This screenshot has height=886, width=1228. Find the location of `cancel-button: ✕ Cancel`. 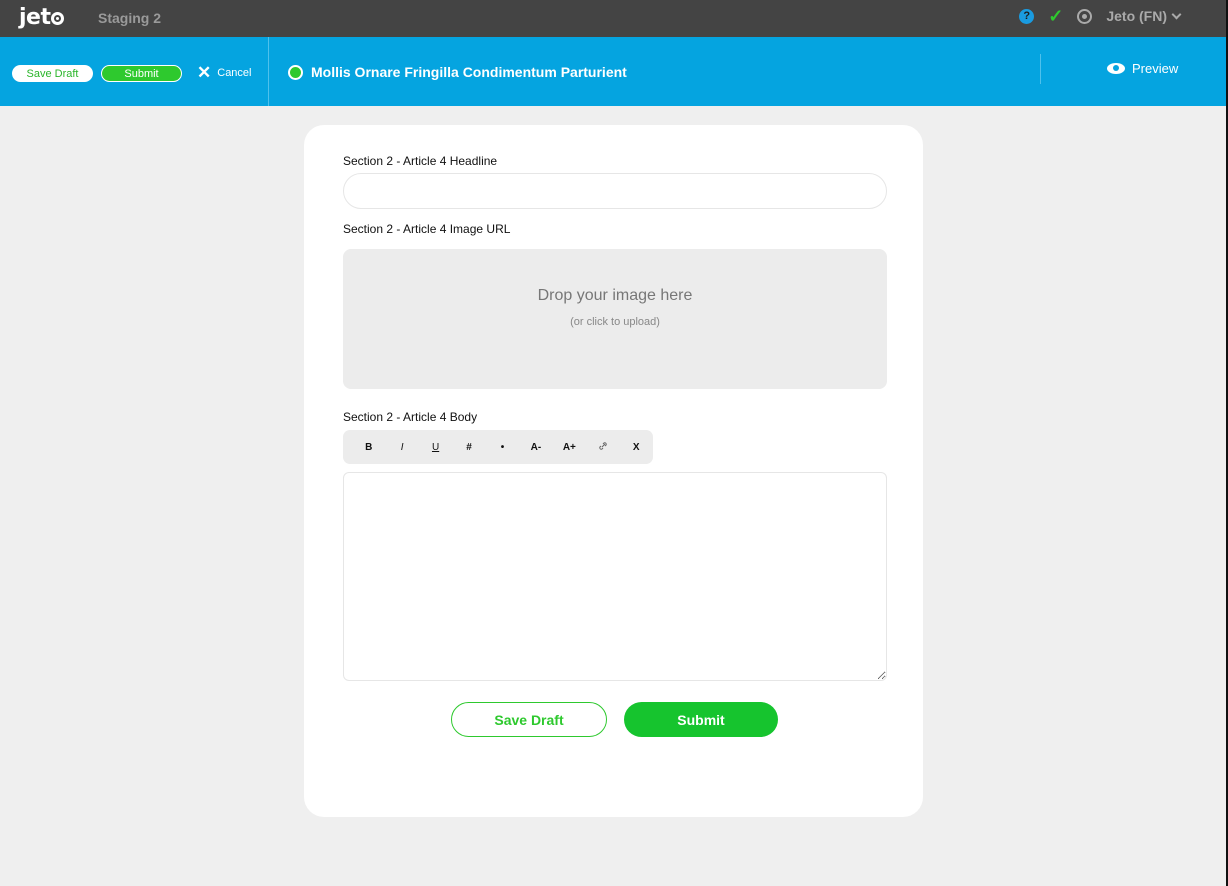

cancel-button: ✕ Cancel is located at coordinates (224, 72).